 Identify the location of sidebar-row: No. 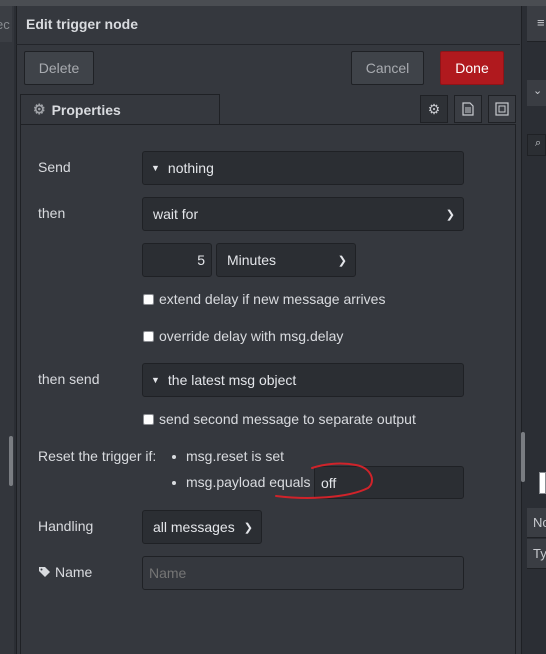
(536, 523).